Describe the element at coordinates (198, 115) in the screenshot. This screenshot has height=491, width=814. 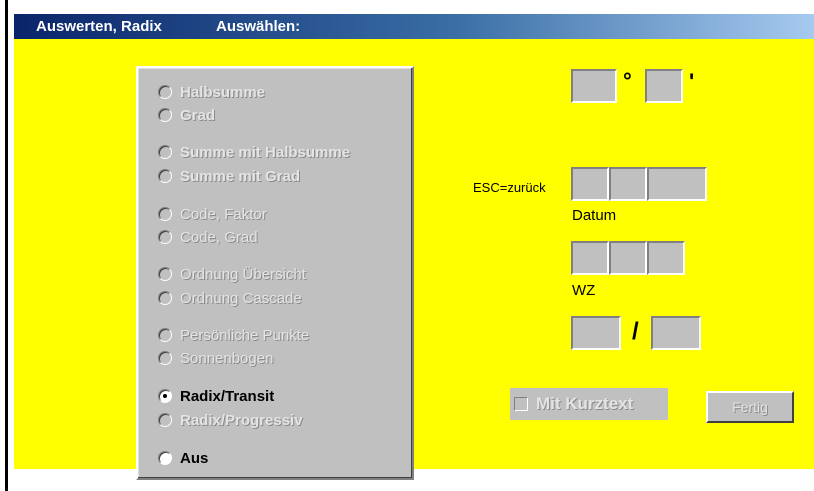
I see `option-label: Grad` at that location.